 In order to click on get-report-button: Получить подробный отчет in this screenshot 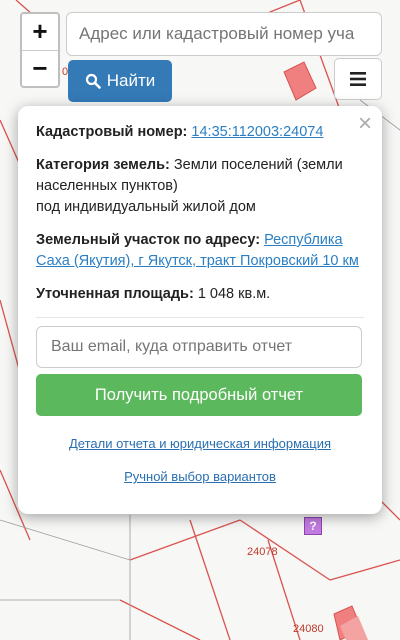, I will do `click(199, 395)`.